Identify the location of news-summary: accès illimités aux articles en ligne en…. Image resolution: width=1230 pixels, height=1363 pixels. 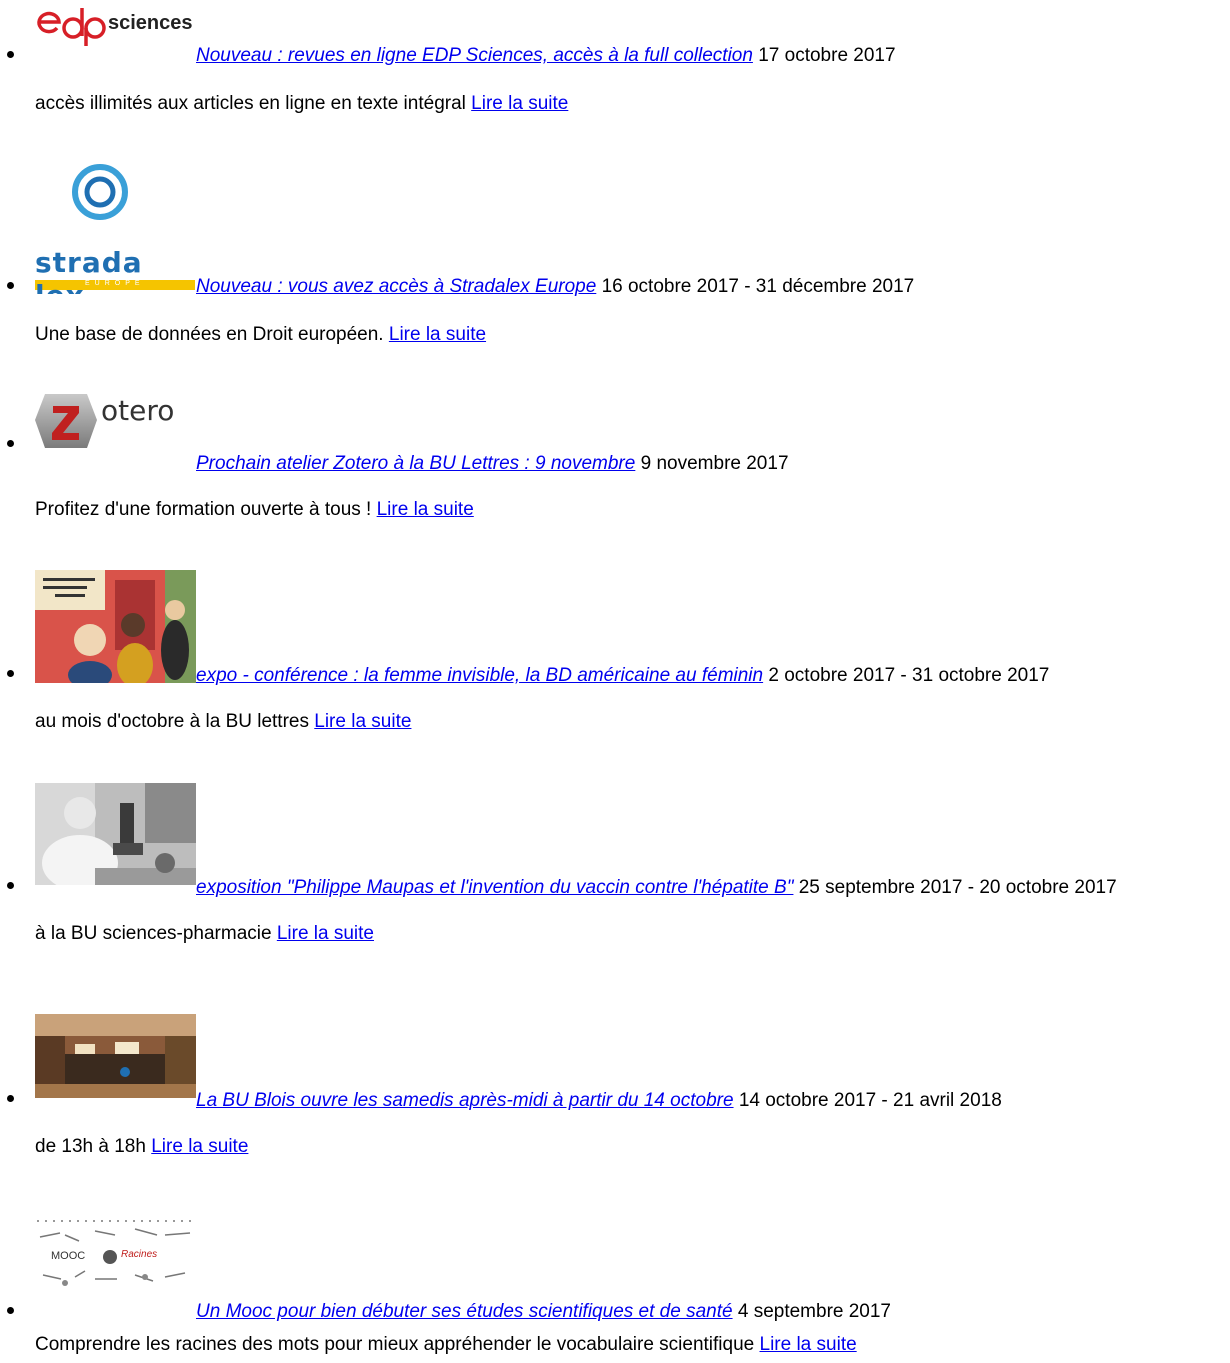
(301, 104).